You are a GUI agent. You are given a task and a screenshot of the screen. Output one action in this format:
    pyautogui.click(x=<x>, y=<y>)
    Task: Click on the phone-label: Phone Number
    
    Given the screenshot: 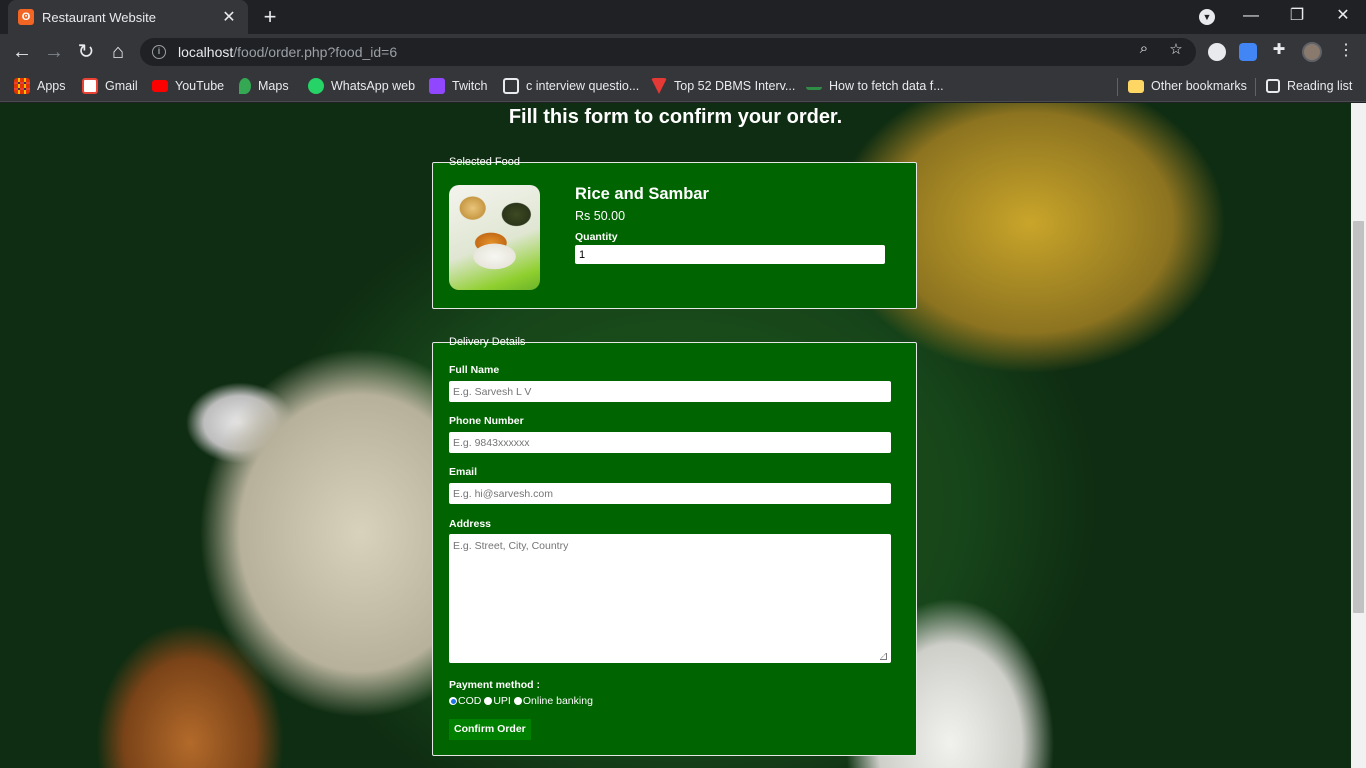 What is the action you would take?
    pyautogui.click(x=486, y=421)
    